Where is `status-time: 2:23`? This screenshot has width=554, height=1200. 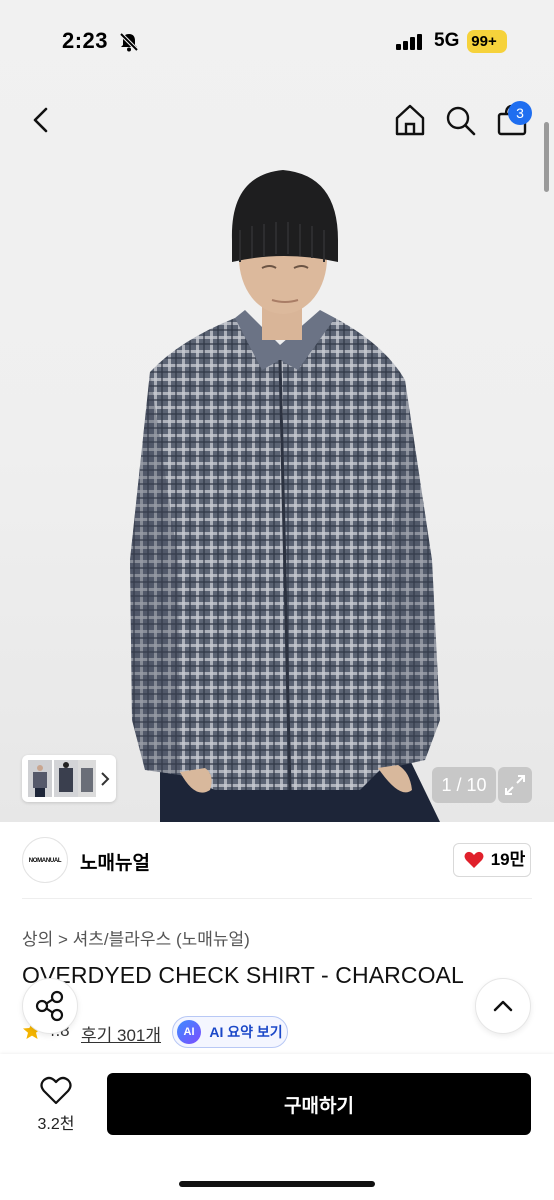
status-time: 2:23 is located at coordinates (85, 40).